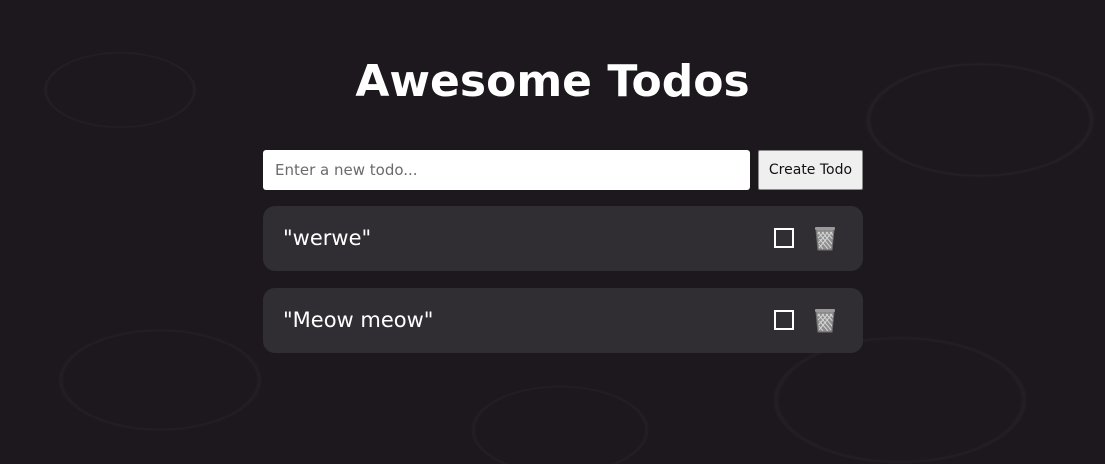  Describe the element at coordinates (506, 170) in the screenshot. I see `new-todo-input` at that location.